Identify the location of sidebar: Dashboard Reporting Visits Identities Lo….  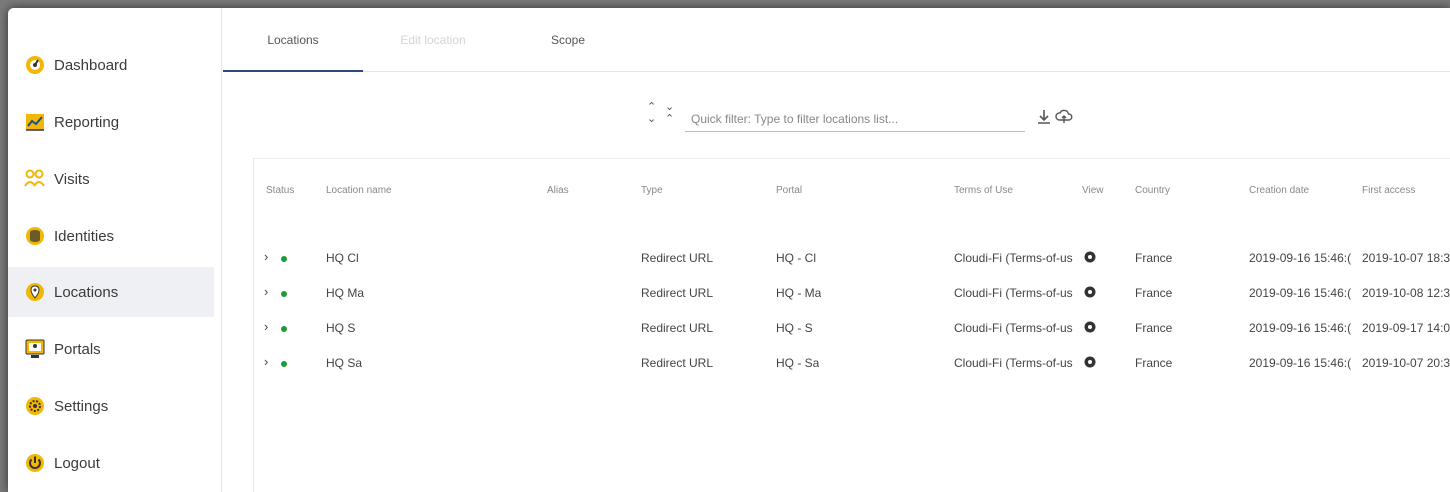
(115, 250).